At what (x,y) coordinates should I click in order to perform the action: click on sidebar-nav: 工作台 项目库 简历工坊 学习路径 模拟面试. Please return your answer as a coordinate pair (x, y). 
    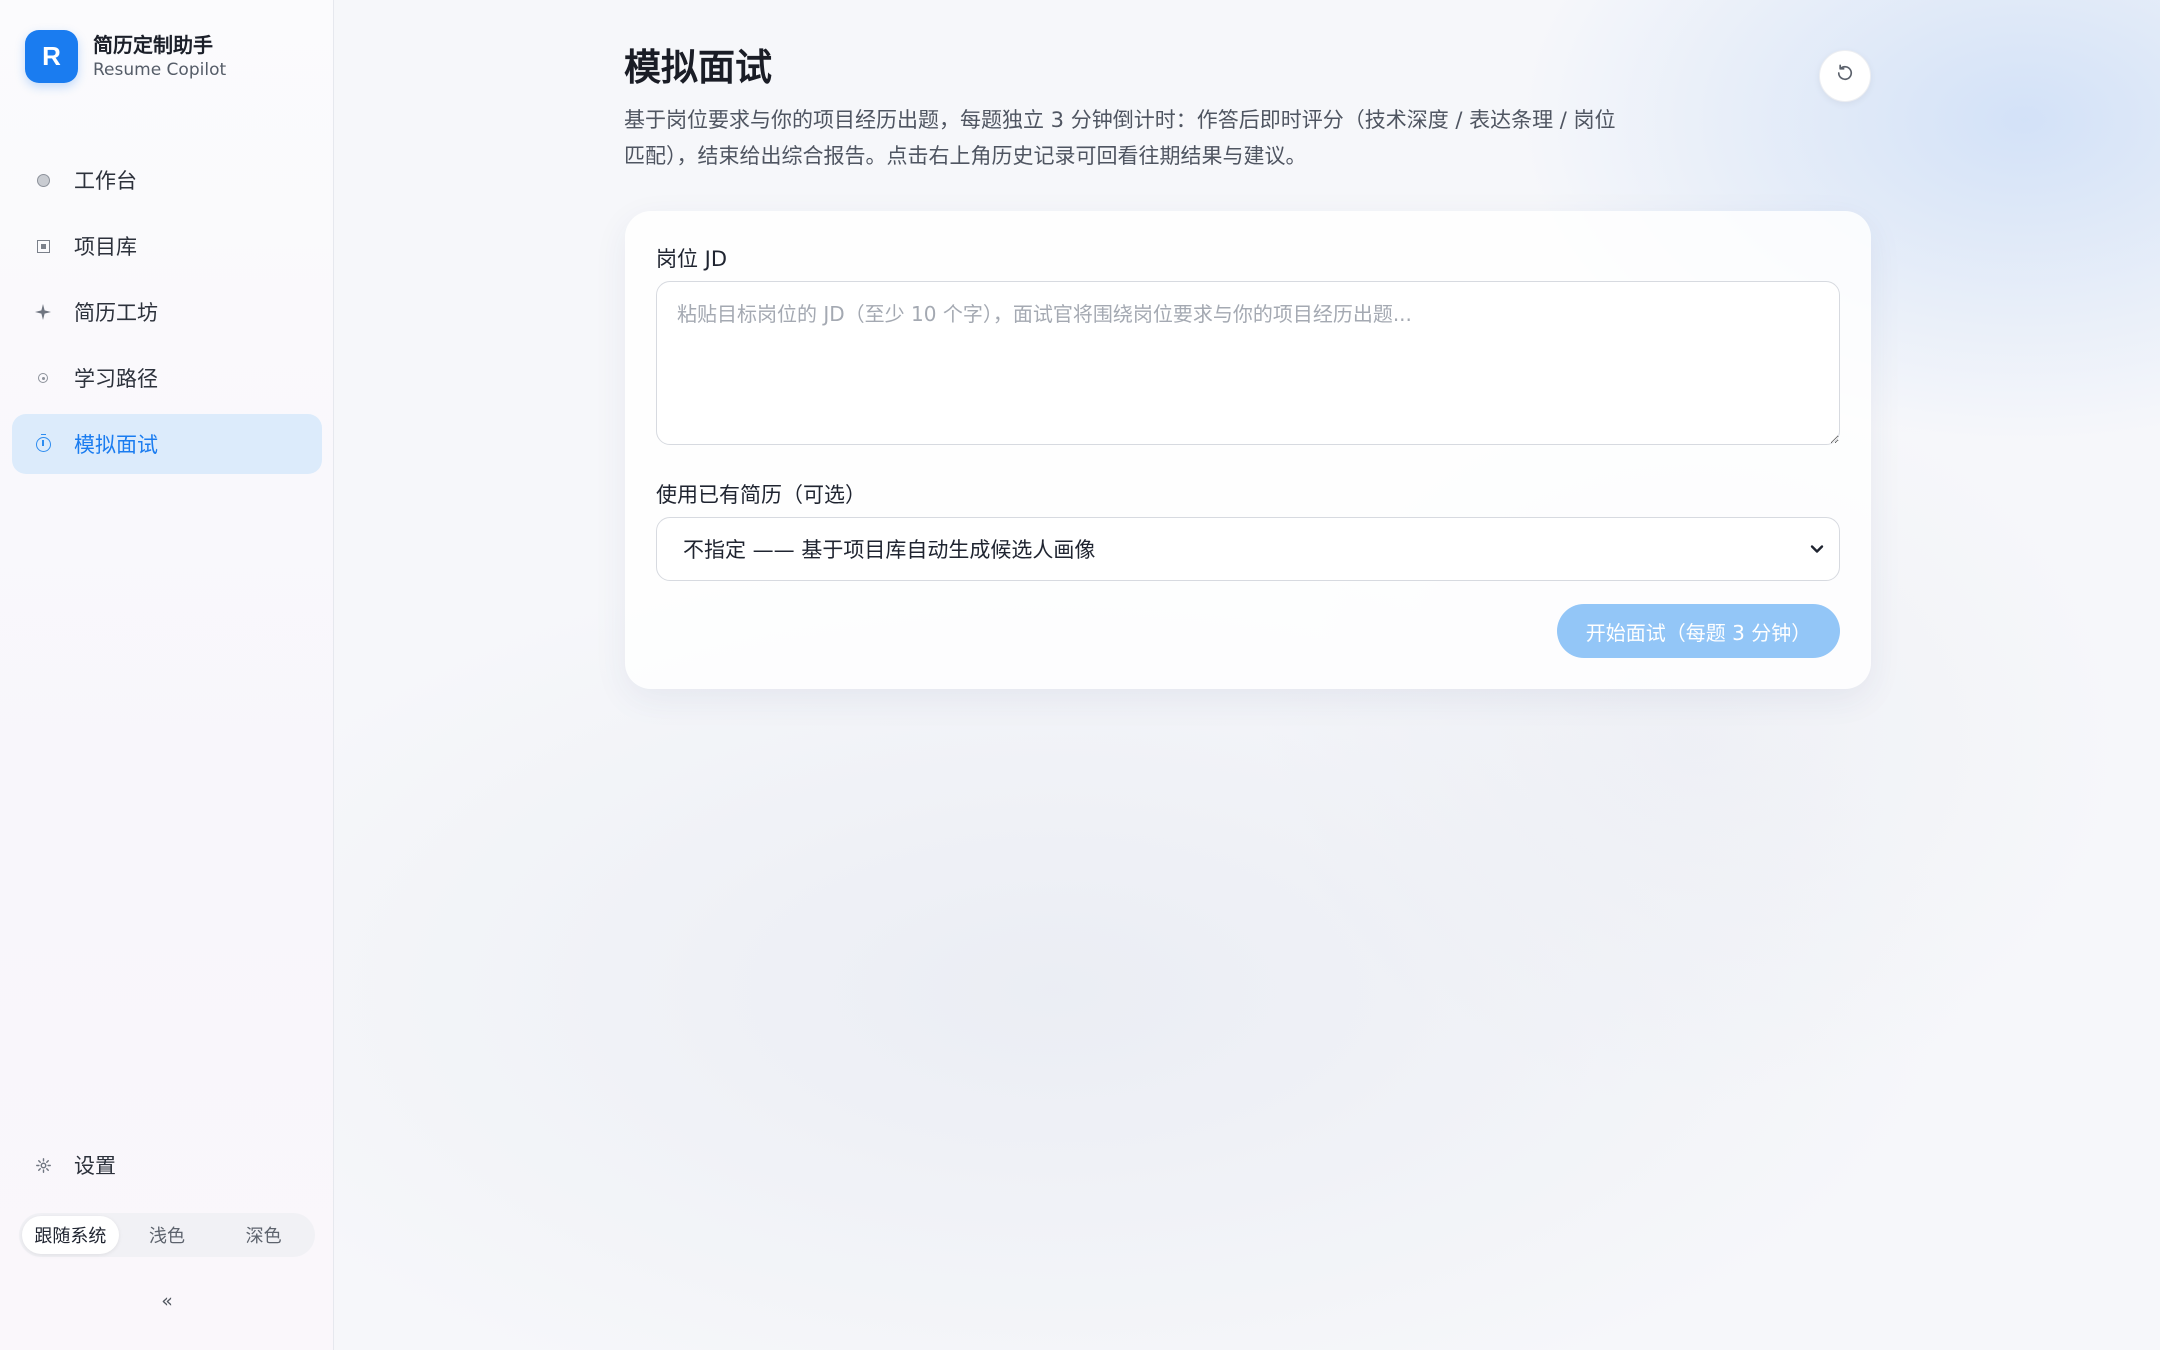
    Looking at the image, I should click on (167, 315).